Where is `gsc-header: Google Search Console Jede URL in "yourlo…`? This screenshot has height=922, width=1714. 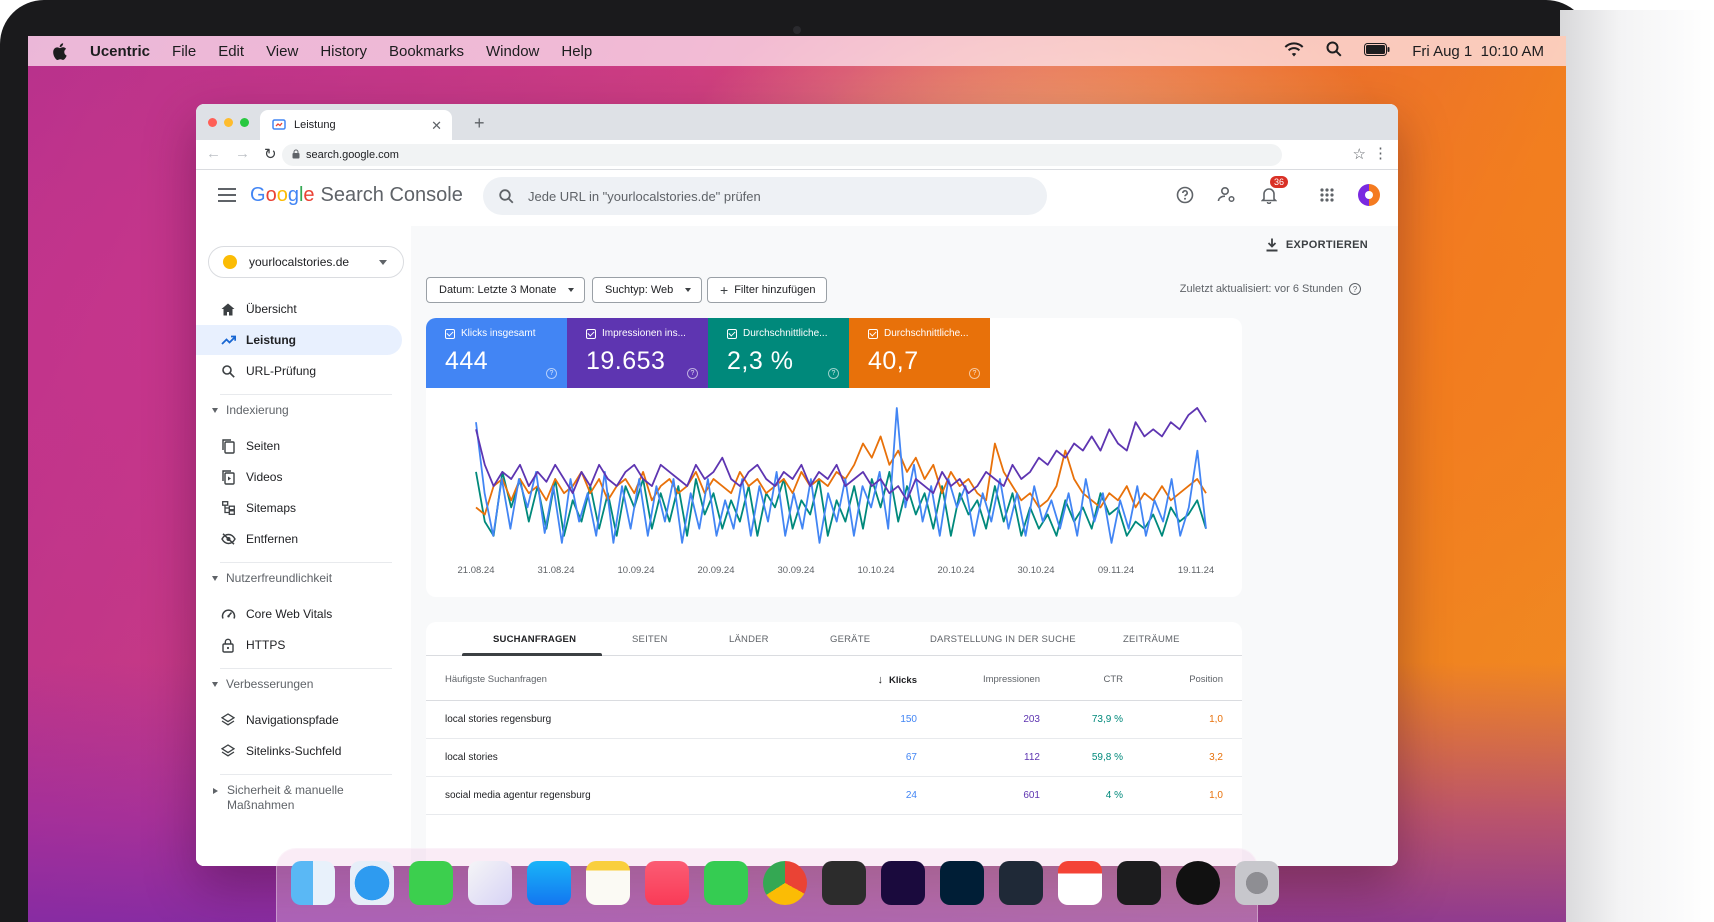
gsc-header: Google Search Console Jede URL in "yourlo… is located at coordinates (797, 198).